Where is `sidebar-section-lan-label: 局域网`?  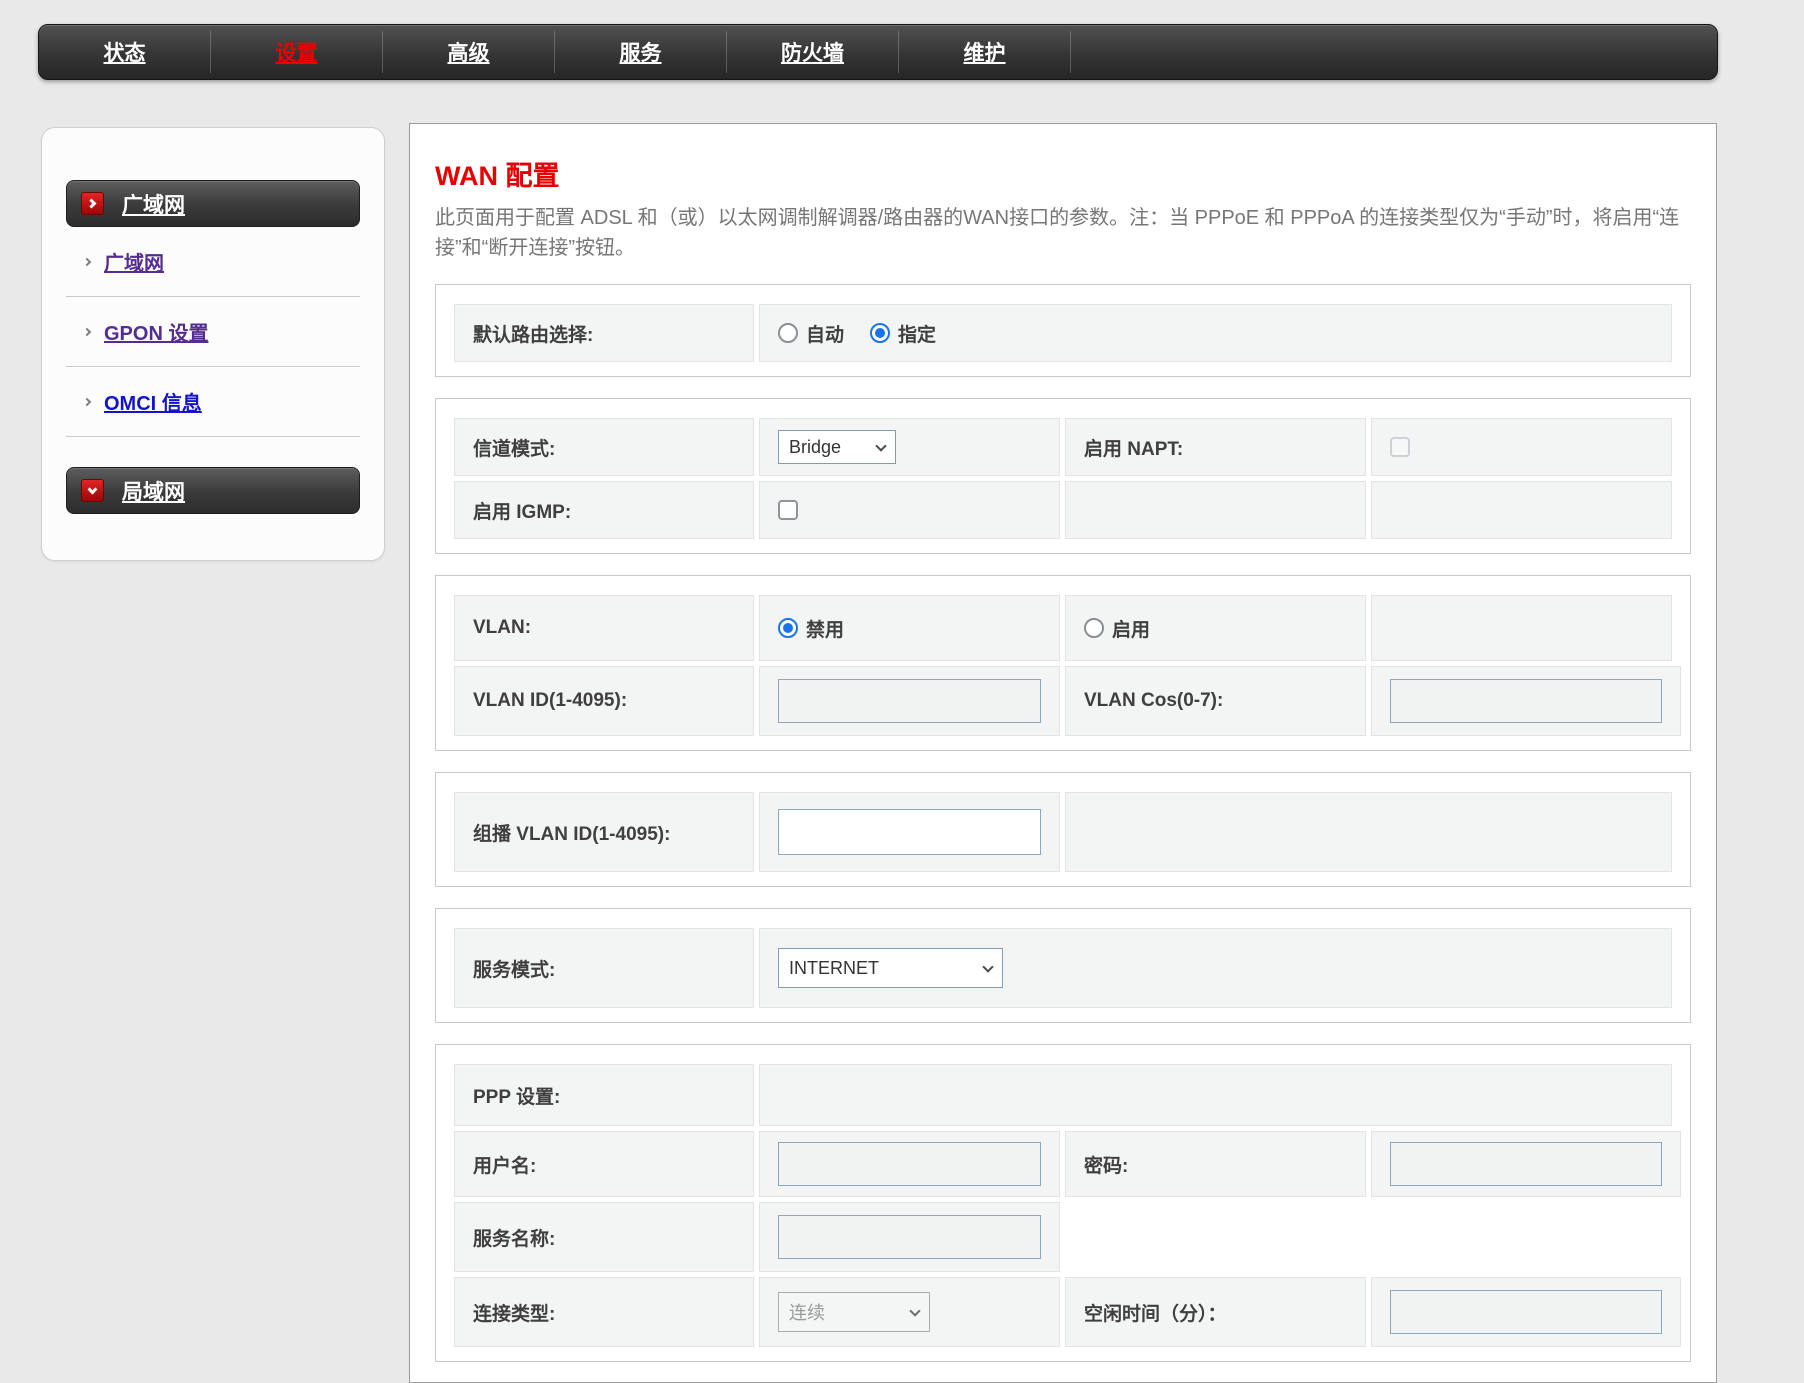
sidebar-section-lan-label: 局域网 is located at coordinates (153, 492).